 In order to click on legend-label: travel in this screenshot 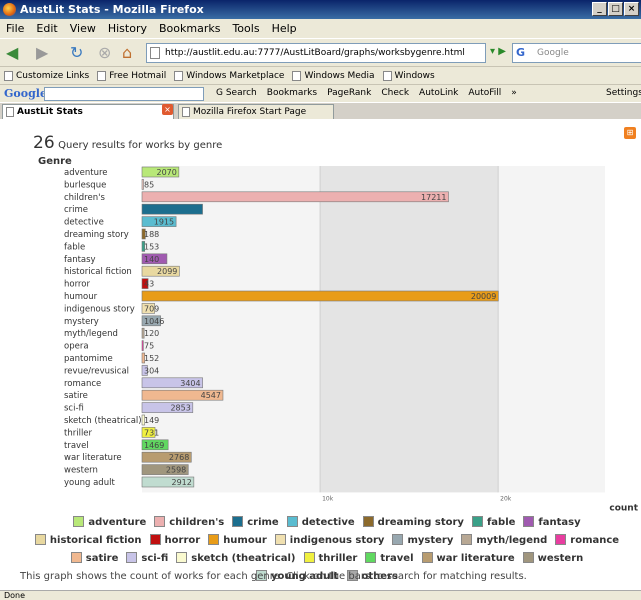, I will do `click(397, 558)`.